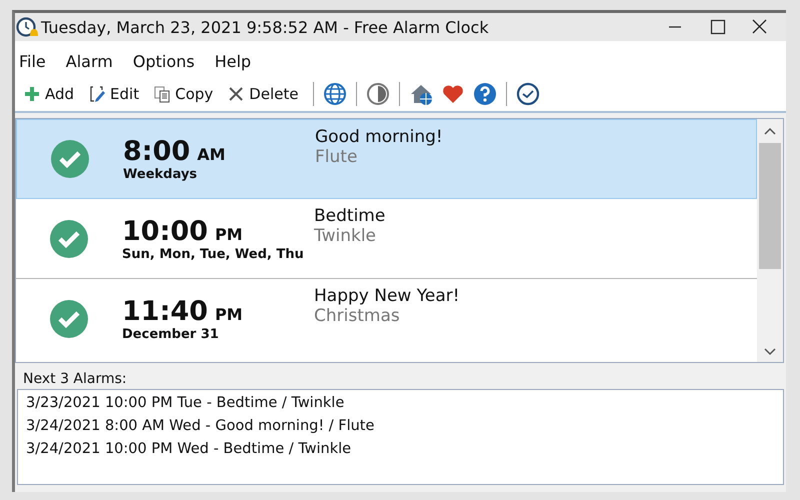 This screenshot has height=500, width=800. What do you see at coordinates (186, 403) in the screenshot?
I see `list-entry: 3/23/2021 10:00 PM Tue - Bedtime / Twinkle` at bounding box center [186, 403].